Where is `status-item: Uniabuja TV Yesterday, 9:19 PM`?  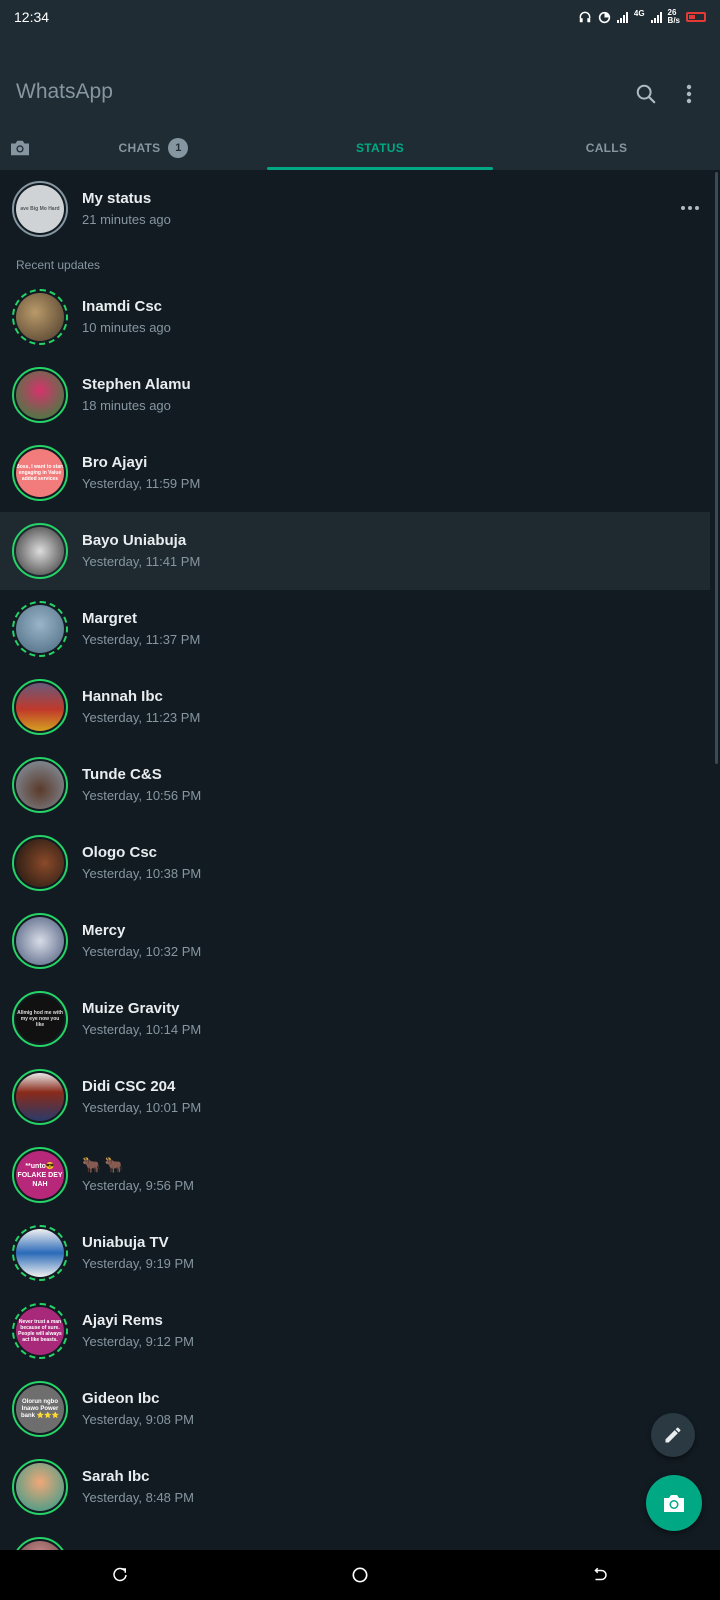 status-item: Uniabuja TV Yesterday, 9:19 PM is located at coordinates (355, 1253).